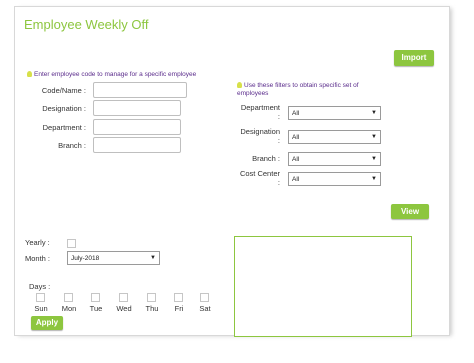 Image resolution: width=474 pixels, height=363 pixels. I want to click on day-checkbox-sat, so click(204, 297).